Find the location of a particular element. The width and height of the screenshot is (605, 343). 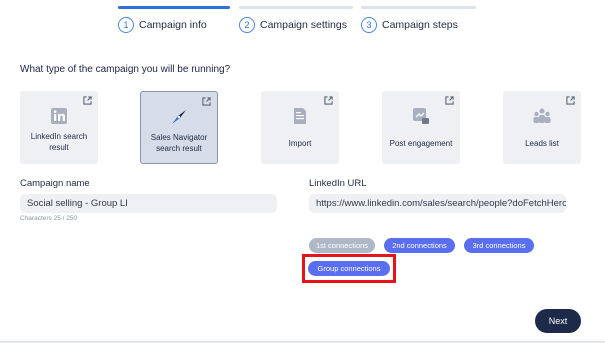

campaign-type-post-engagement: Post engagement is located at coordinates (421, 127).